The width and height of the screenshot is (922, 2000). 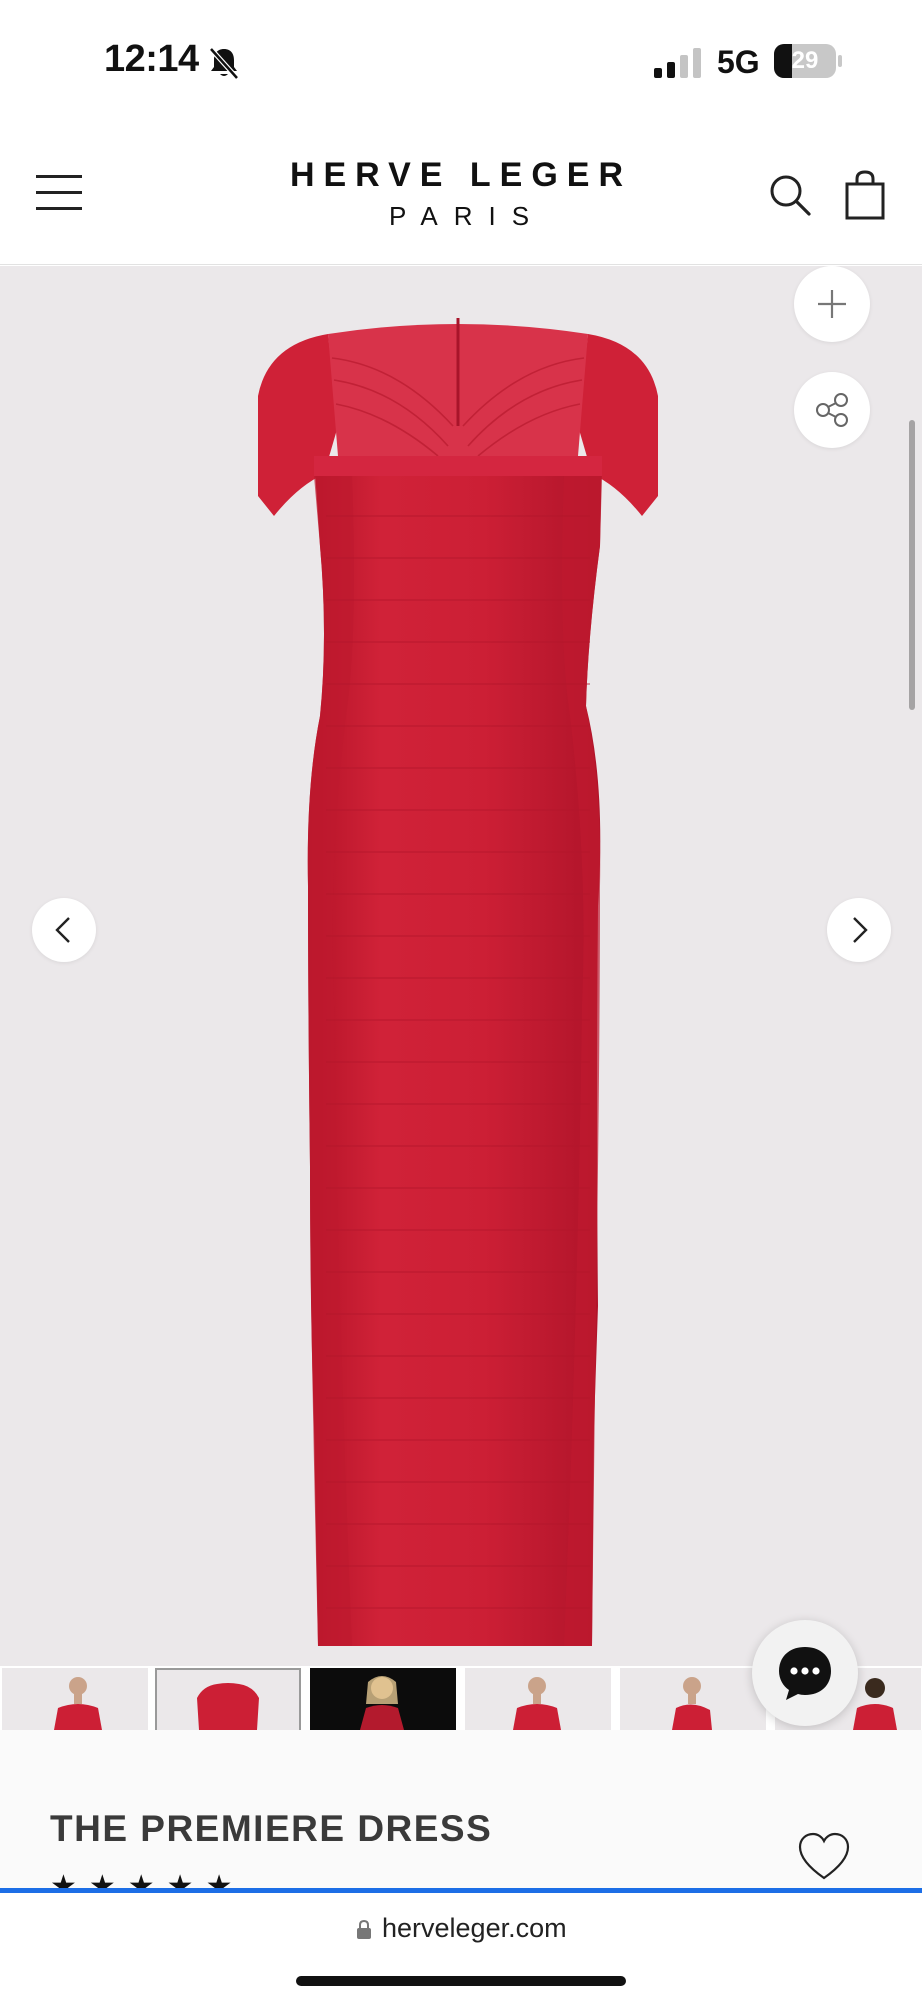 What do you see at coordinates (790, 195) in the screenshot?
I see `search-icon` at bounding box center [790, 195].